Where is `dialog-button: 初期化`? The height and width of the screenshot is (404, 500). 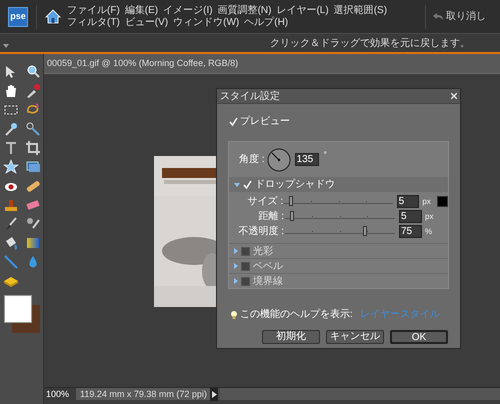 dialog-button: 初期化 is located at coordinates (291, 337).